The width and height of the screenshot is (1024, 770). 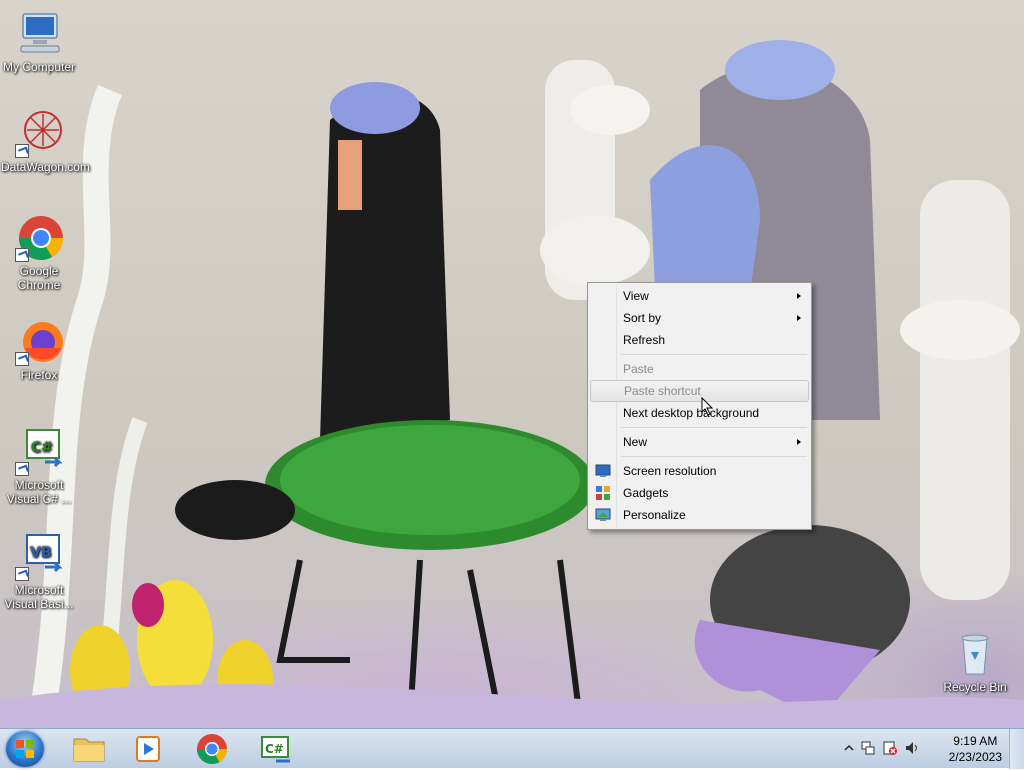 I want to click on desktop-icon-recycle-bin: Recycle Bin, so click(x=975, y=662).